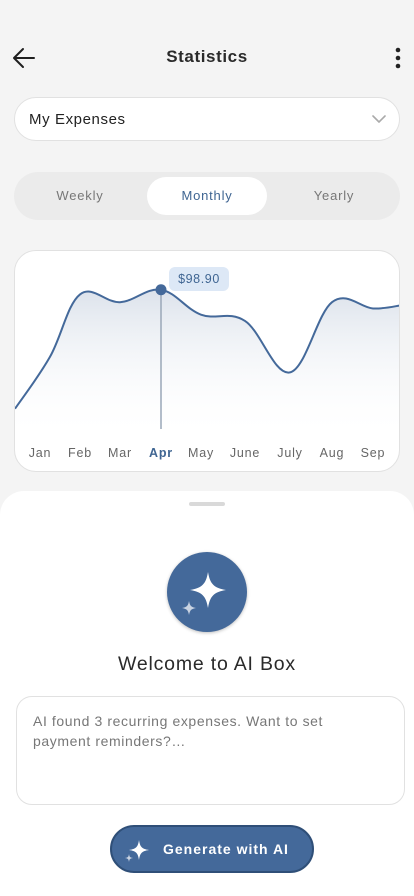 This screenshot has height=896, width=414. I want to click on tab-monthly: Monthly, so click(207, 196).